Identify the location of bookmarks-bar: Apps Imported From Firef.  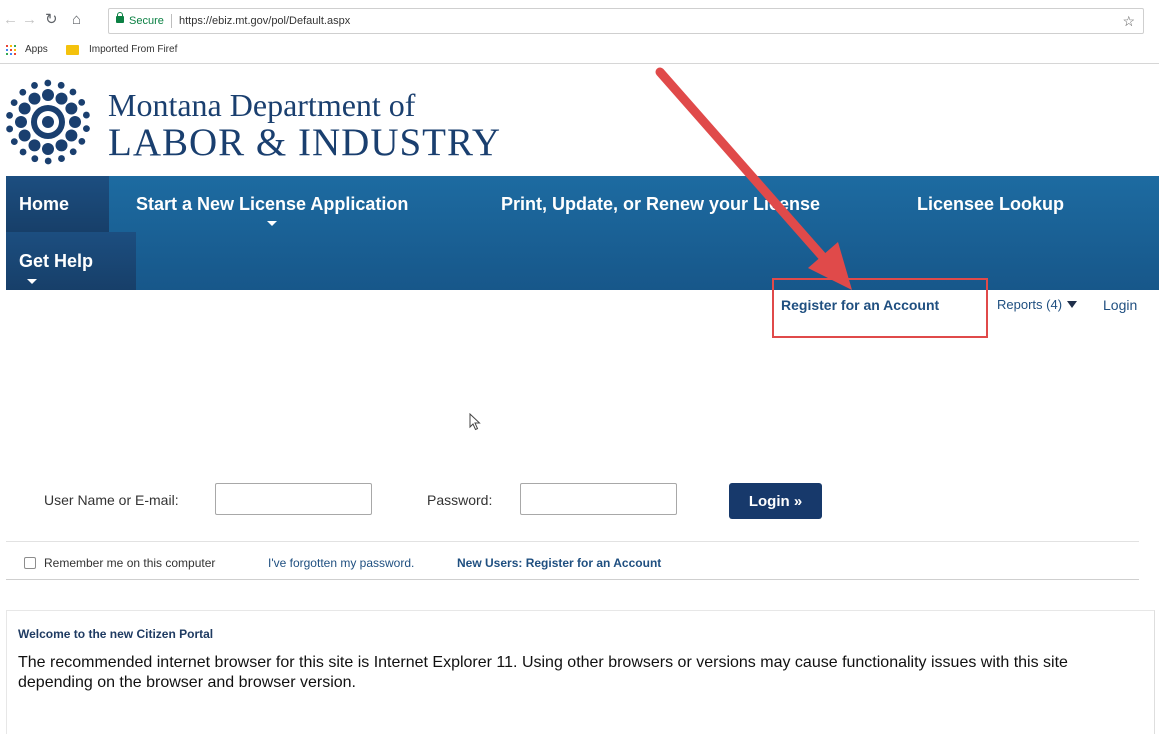
(579, 51).